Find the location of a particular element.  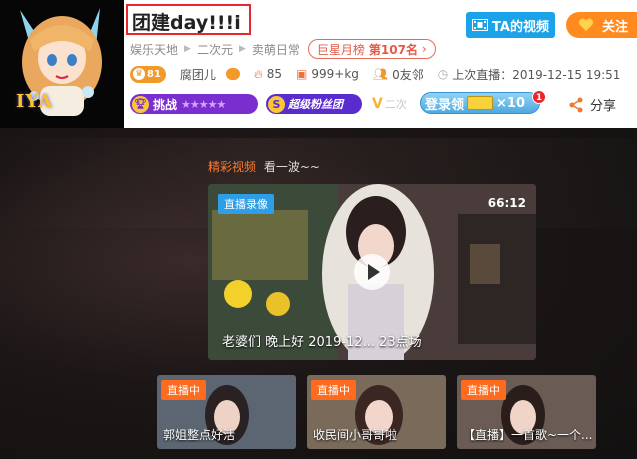

replay-tag: 直播录像 is located at coordinates (246, 204).